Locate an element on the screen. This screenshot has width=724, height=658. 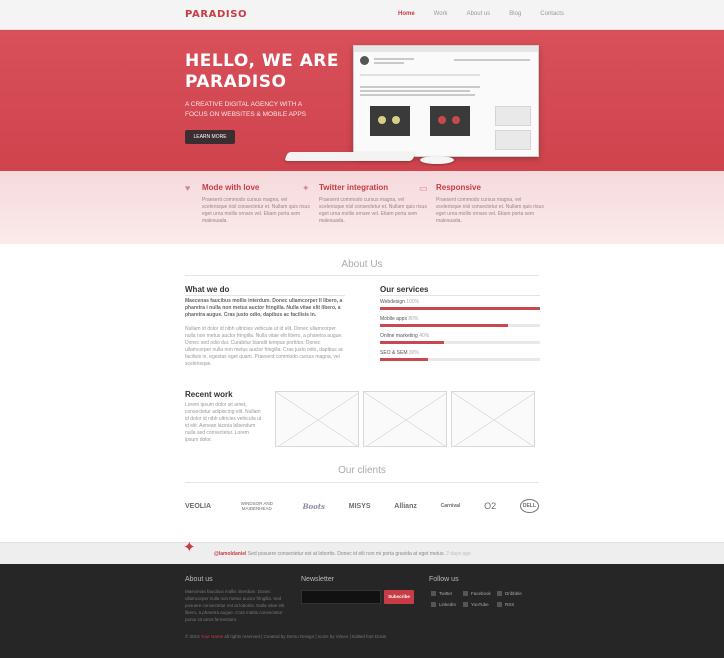
skill-seo-sem: SEO & SEM 30% is located at coordinates (460, 355).